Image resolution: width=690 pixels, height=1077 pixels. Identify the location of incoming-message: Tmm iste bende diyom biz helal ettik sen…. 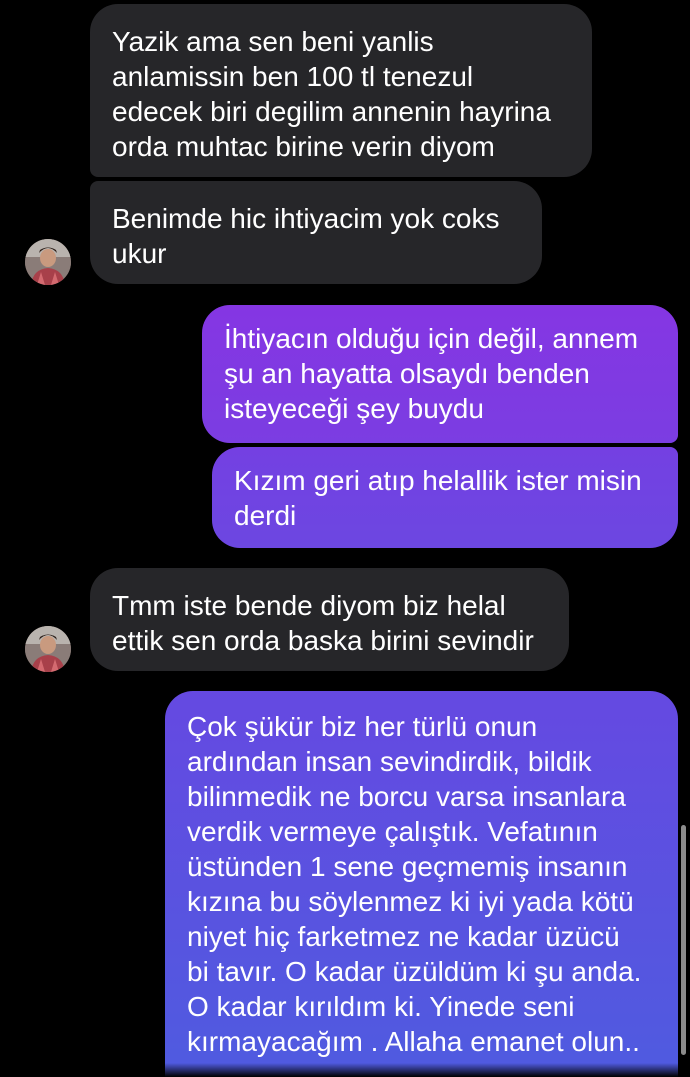
(329, 619).